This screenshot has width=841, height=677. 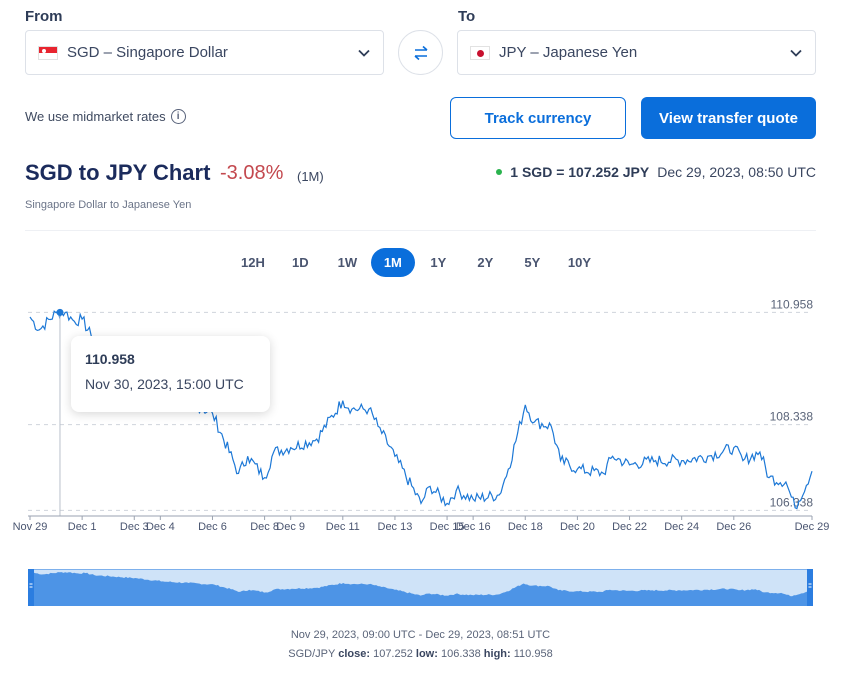 What do you see at coordinates (467, 16) in the screenshot?
I see `to-label: To` at bounding box center [467, 16].